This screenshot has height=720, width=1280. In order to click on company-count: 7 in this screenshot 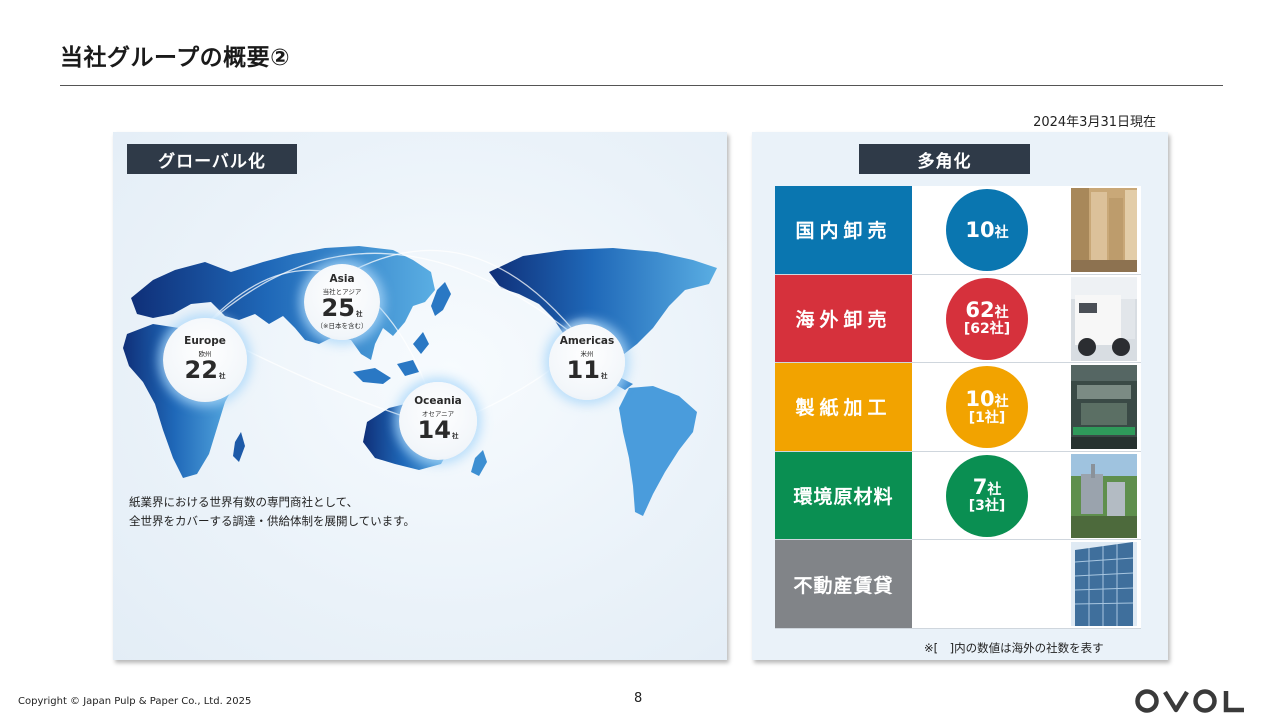, I will do `click(980, 487)`.